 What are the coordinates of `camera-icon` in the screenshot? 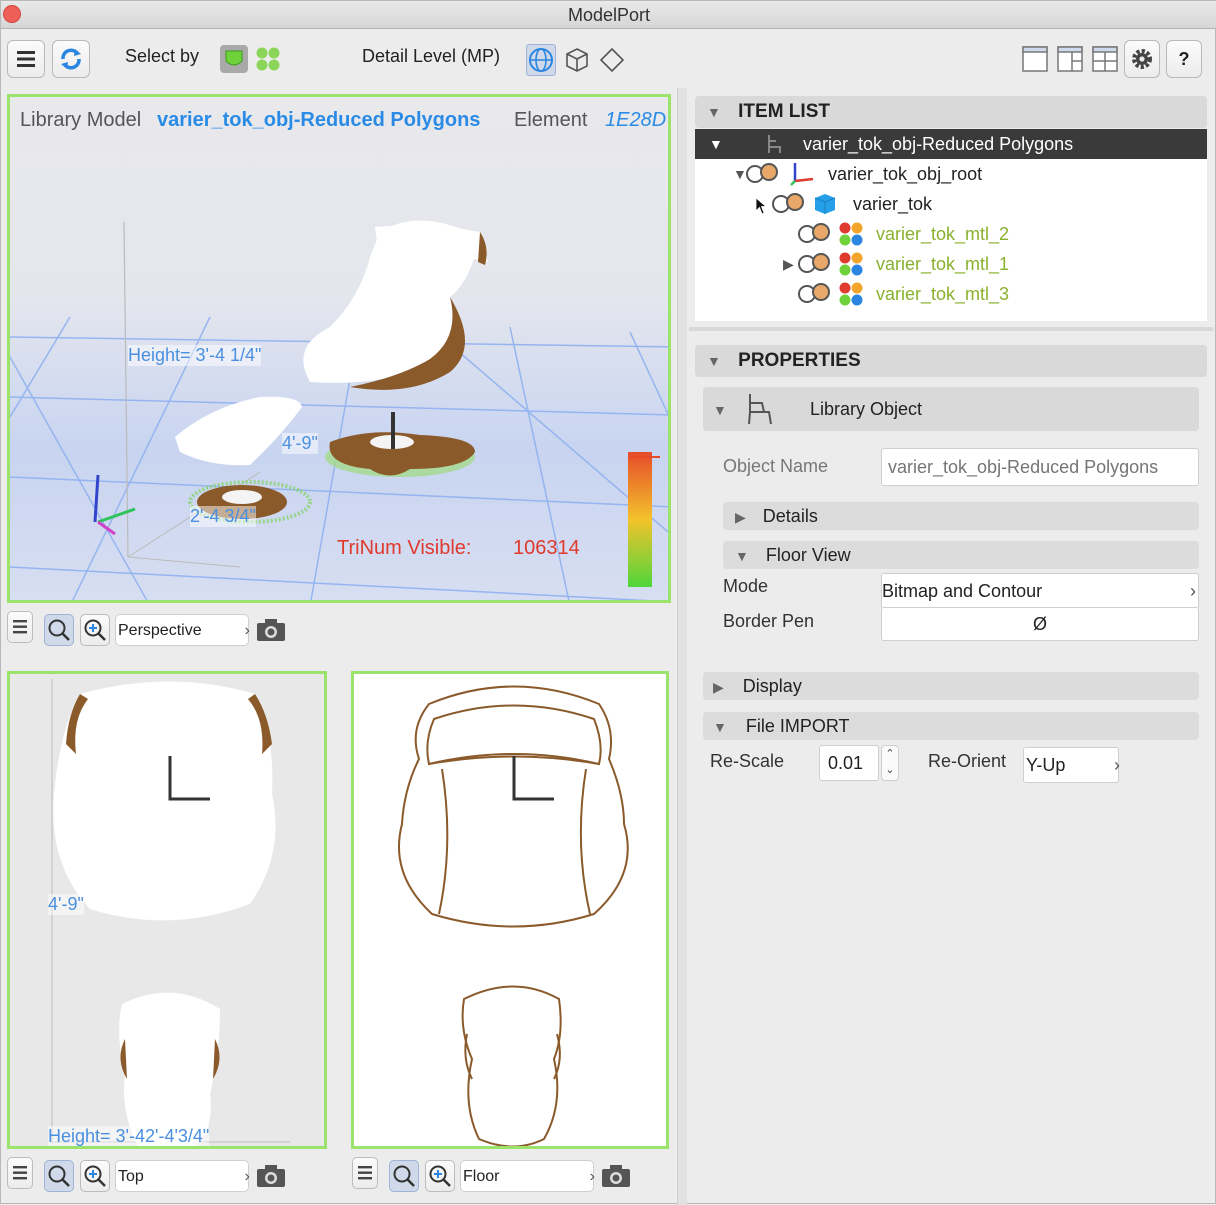 It's located at (616, 1176).